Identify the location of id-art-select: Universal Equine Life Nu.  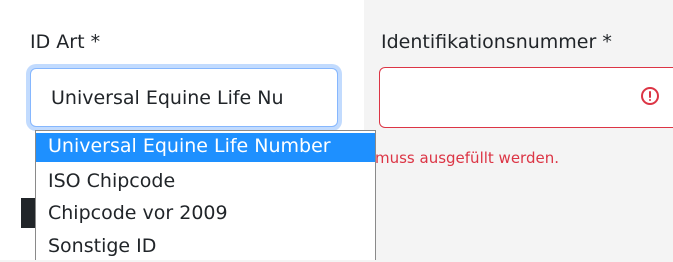
(184, 97).